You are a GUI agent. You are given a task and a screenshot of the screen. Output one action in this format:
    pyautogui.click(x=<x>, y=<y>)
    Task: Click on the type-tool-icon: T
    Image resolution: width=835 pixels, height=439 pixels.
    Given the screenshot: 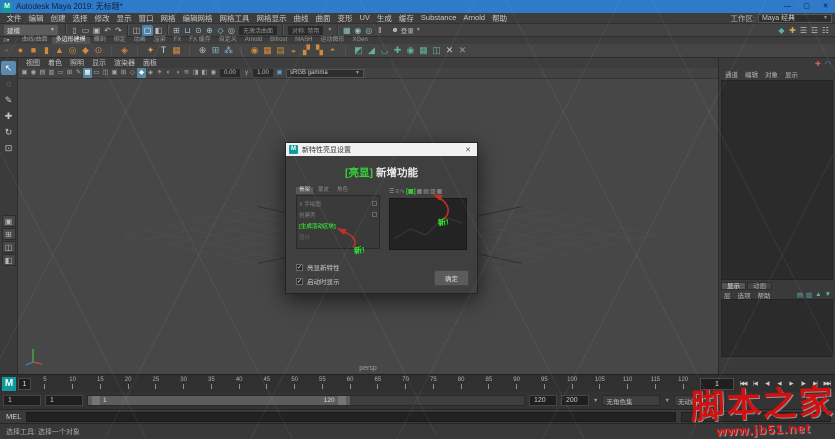 What is the action you would take?
    pyautogui.click(x=163, y=50)
    